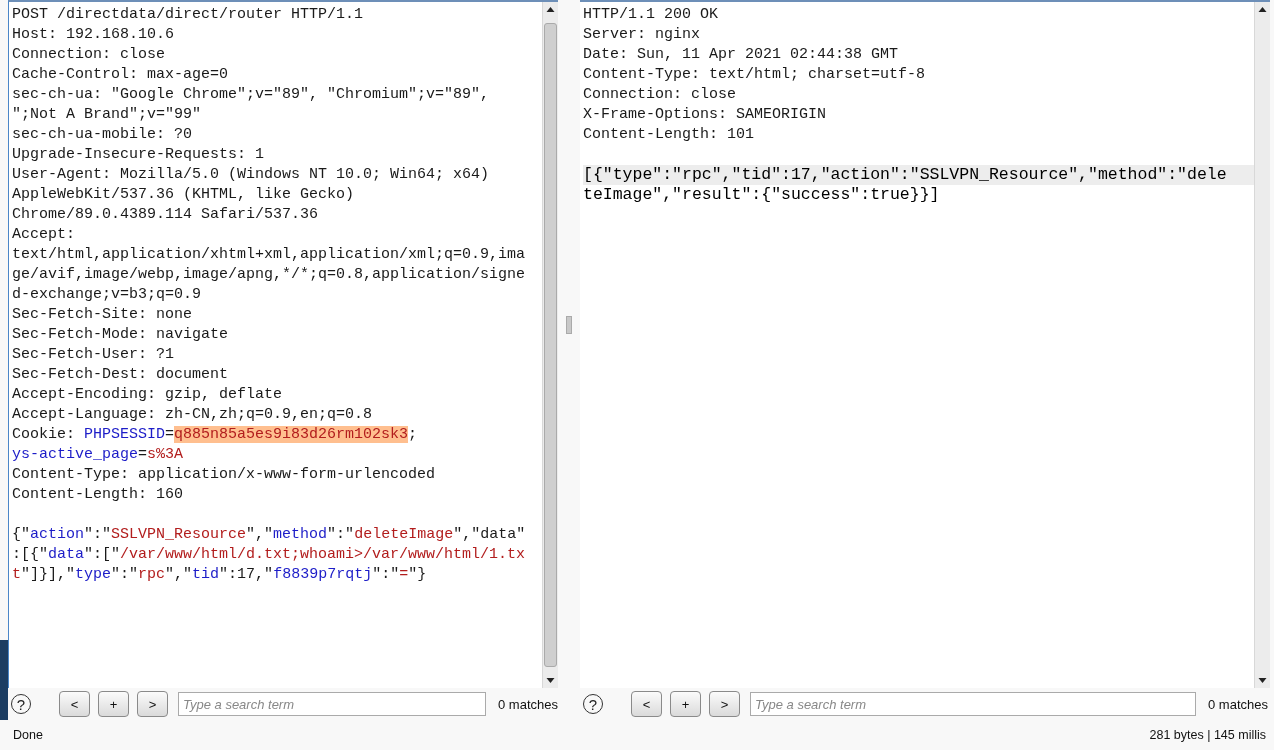  Describe the element at coordinates (215, 435) in the screenshot. I see `code-line: Cookie: PHPSESSID=q885n85a5es9i83d26rm102sk3;` at that location.